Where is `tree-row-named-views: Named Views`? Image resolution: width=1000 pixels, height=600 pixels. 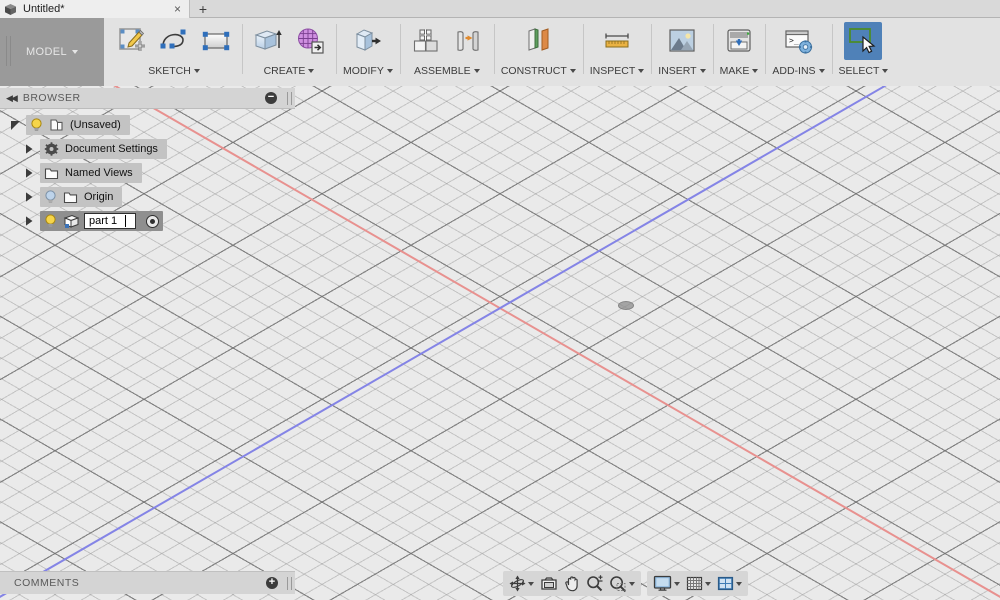 tree-row-named-views: Named Views is located at coordinates (147, 173).